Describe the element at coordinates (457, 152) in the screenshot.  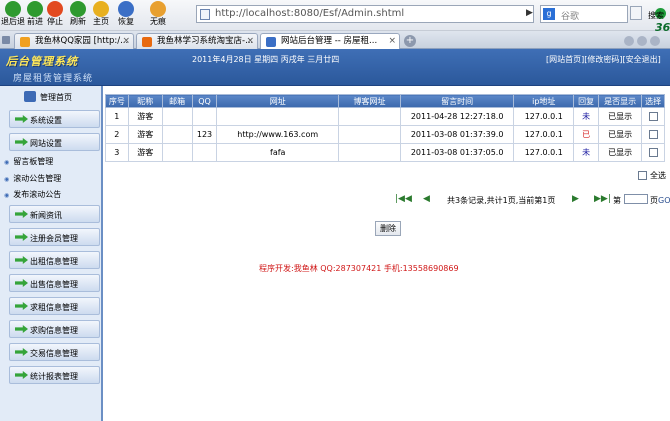
I see `cell-time: 2011-03-08 01:37:05.0` at that location.